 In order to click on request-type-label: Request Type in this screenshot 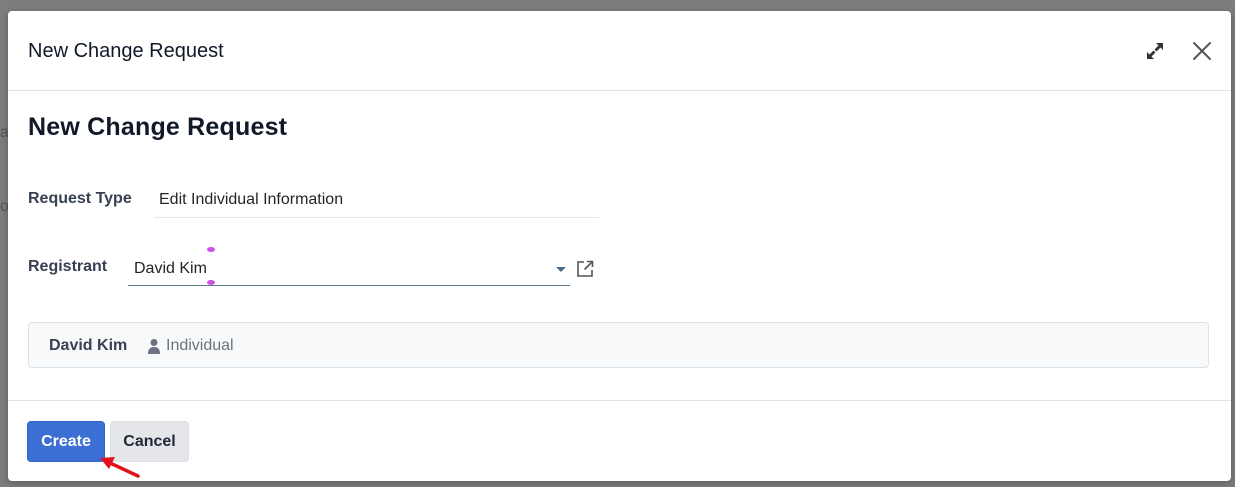, I will do `click(80, 198)`.